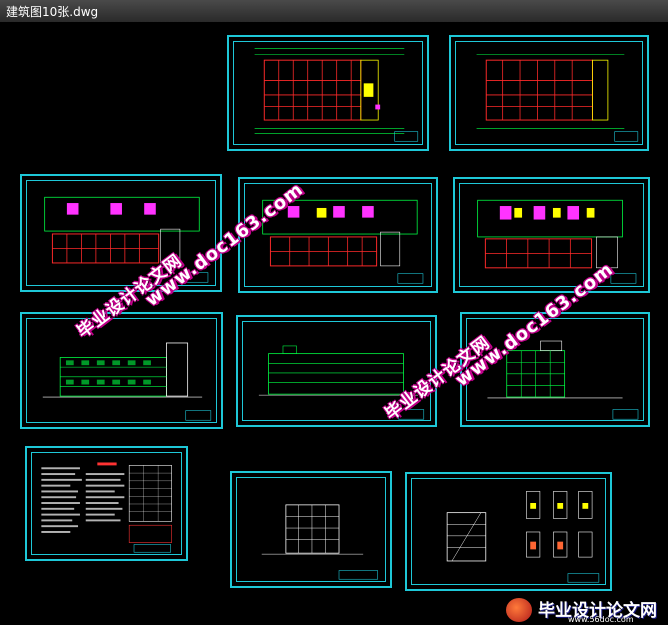 Image resolution: width=668 pixels, height=625 pixels. Describe the element at coordinates (334, 11) in the screenshot. I see `window-titlebar: 建筑图10张.dwg` at that location.